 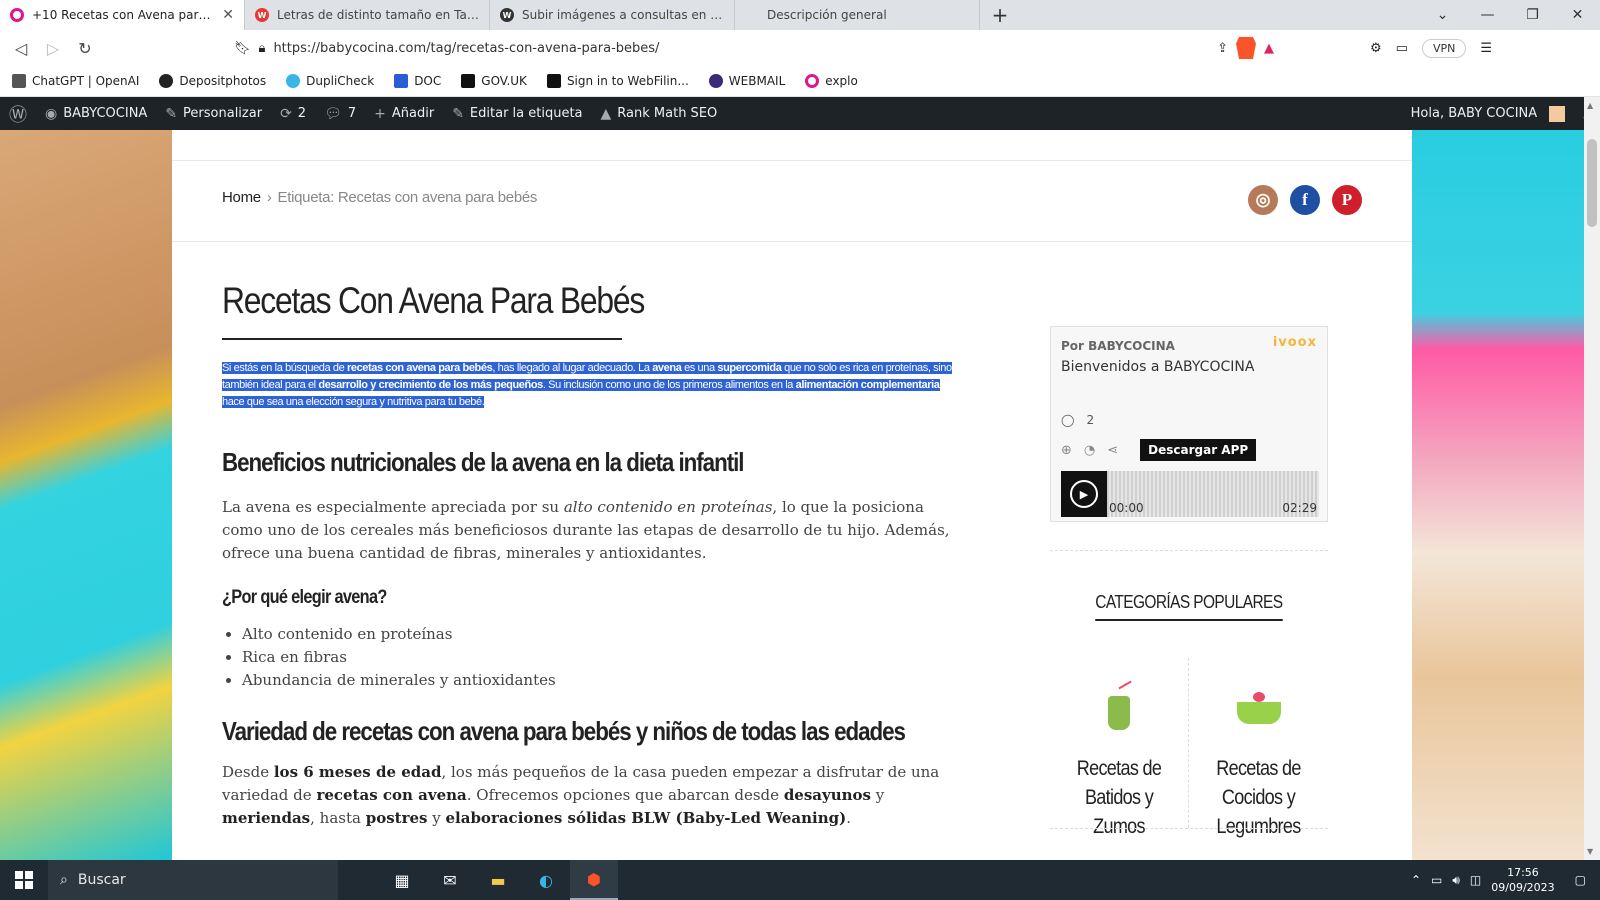 What do you see at coordinates (1089, 450) in the screenshot?
I see `rss-icon: ◔` at bounding box center [1089, 450].